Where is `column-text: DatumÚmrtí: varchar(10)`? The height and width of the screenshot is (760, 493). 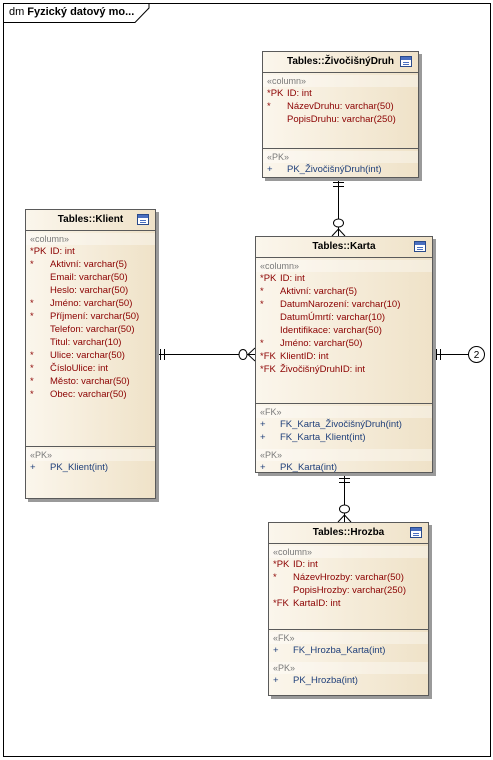
column-text: DatumÚmrtí: varchar(10) is located at coordinates (333, 317).